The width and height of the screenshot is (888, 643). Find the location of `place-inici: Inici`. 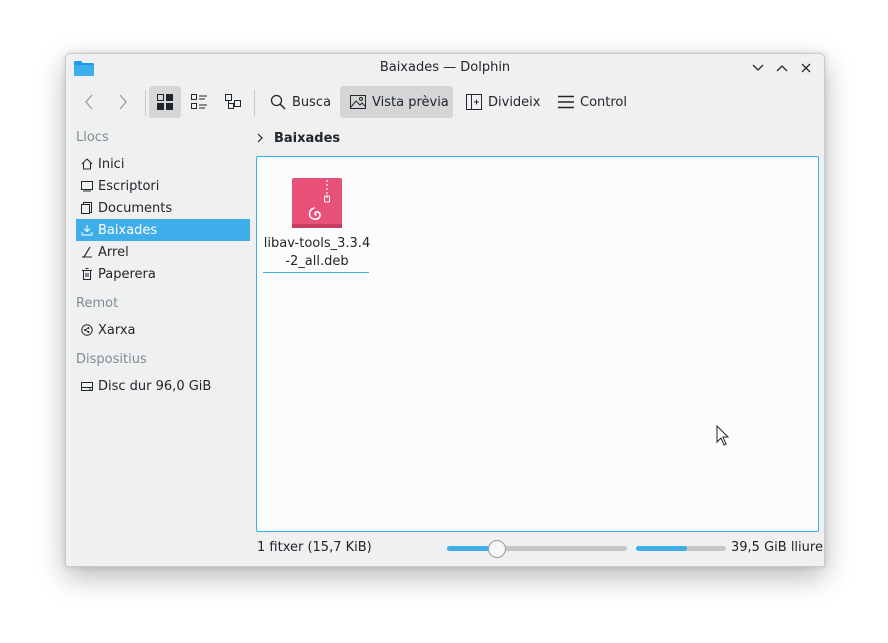

place-inici: Inici is located at coordinates (163, 164).